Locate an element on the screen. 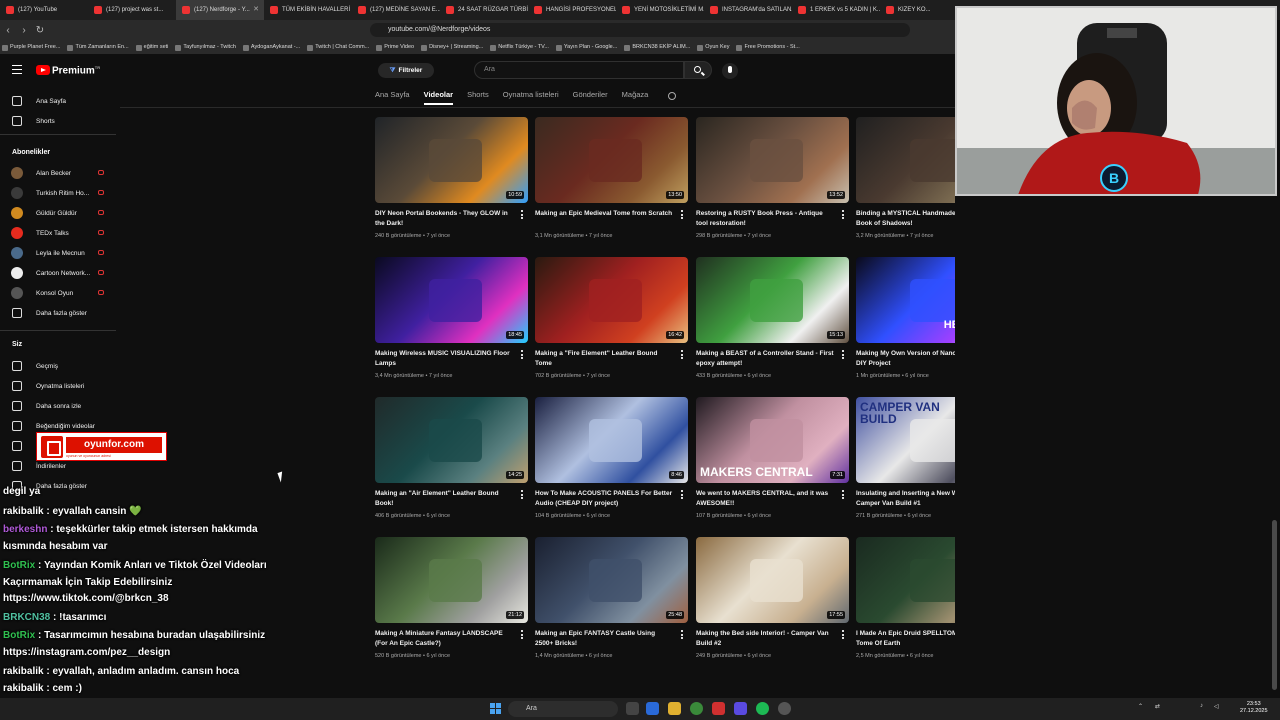 The height and width of the screenshot is (720, 1280). video-thumbnail: 13:50 is located at coordinates (611, 160).